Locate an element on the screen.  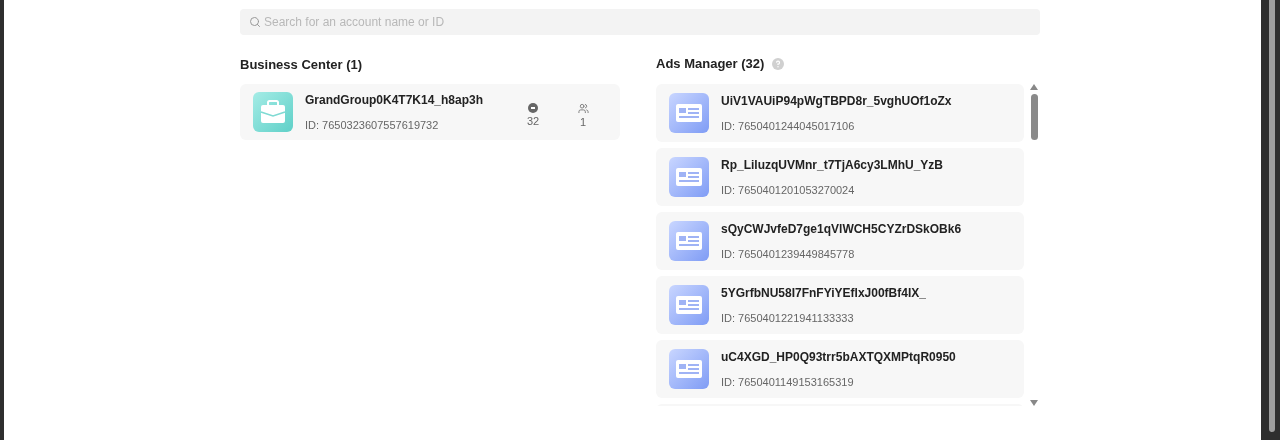
scroll-down-icon is located at coordinates (1034, 403).